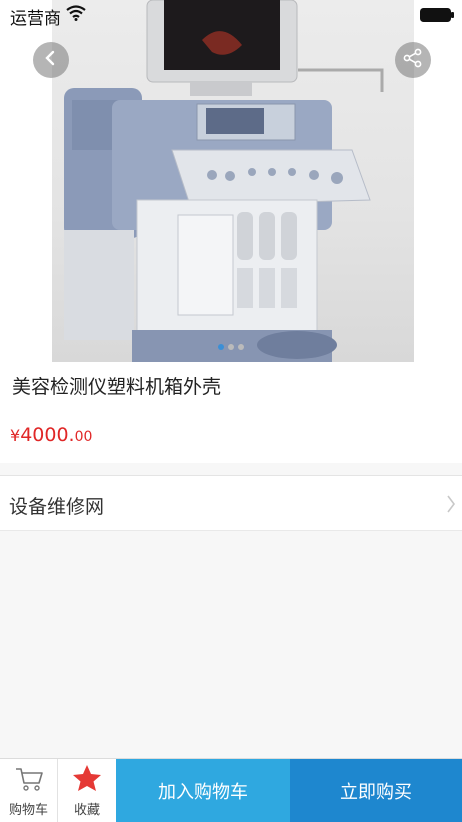  What do you see at coordinates (57, 507) in the screenshot?
I see `store-name: 设备维修网` at bounding box center [57, 507].